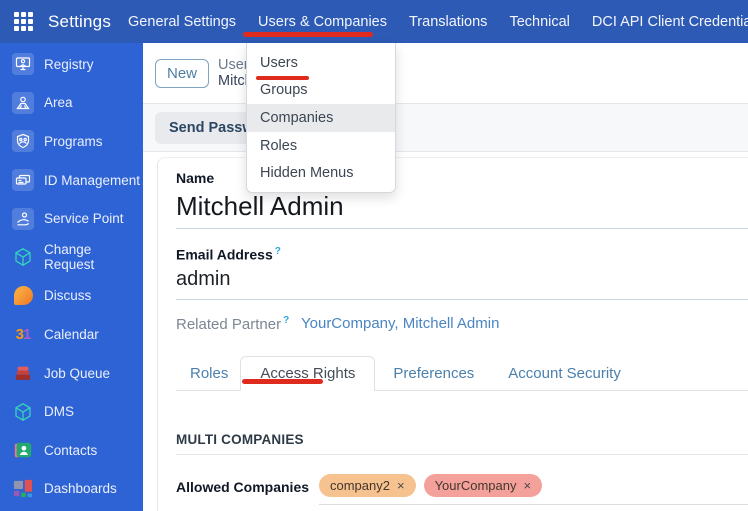 The height and width of the screenshot is (511, 748). I want to click on tab-preferences: Preferences, so click(433, 373).